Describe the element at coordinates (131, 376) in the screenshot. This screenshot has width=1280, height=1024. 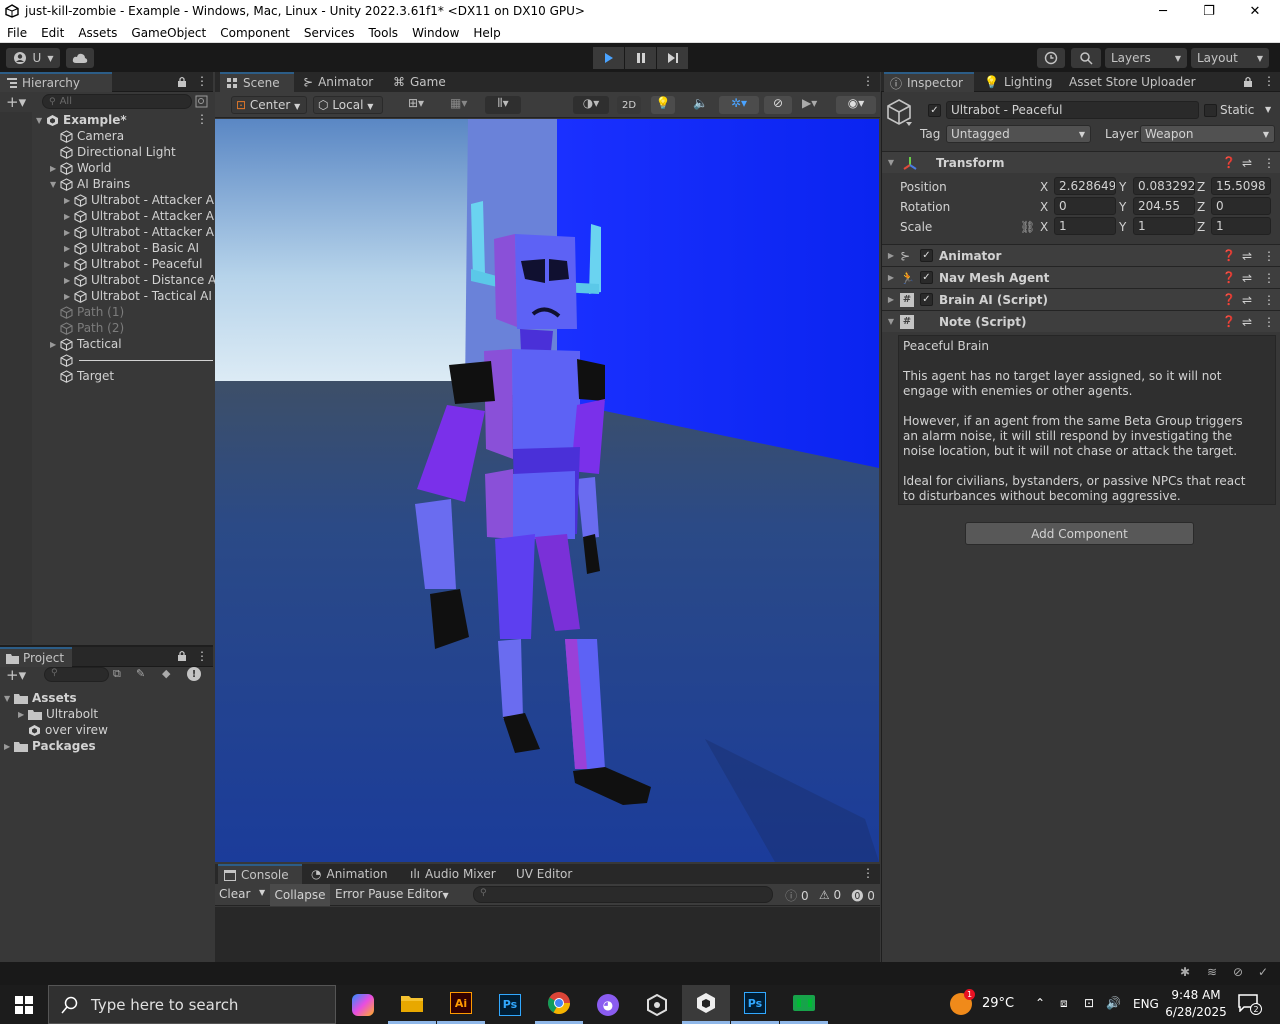
I see `hierarchy-item: Target` at that location.